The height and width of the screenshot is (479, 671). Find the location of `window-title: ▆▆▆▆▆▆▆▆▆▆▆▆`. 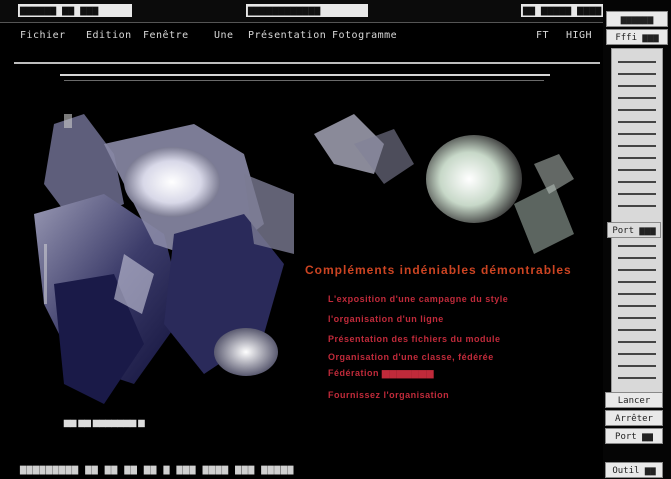

window-title: ▆▆▆▆▆▆▆▆▆▆▆▆ is located at coordinates (307, 10).